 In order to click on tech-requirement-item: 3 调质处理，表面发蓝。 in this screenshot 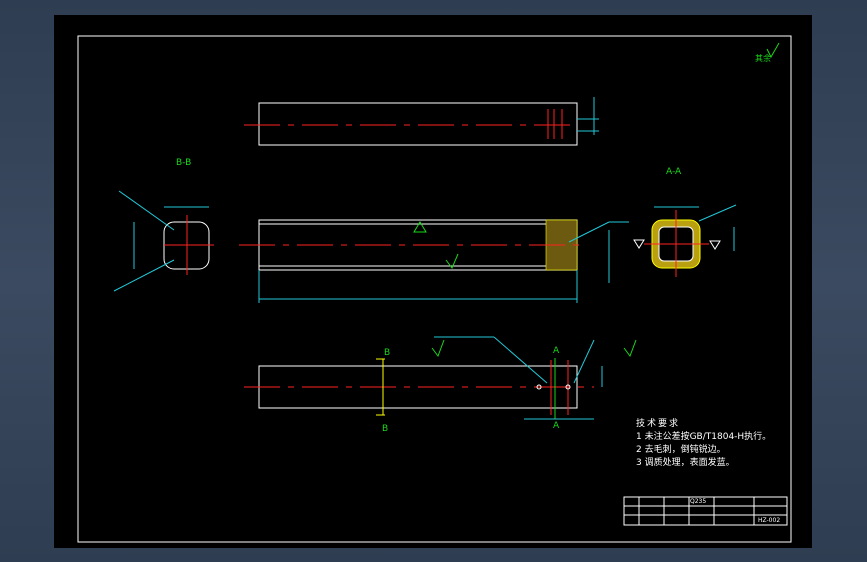, I will do `click(685, 463)`.